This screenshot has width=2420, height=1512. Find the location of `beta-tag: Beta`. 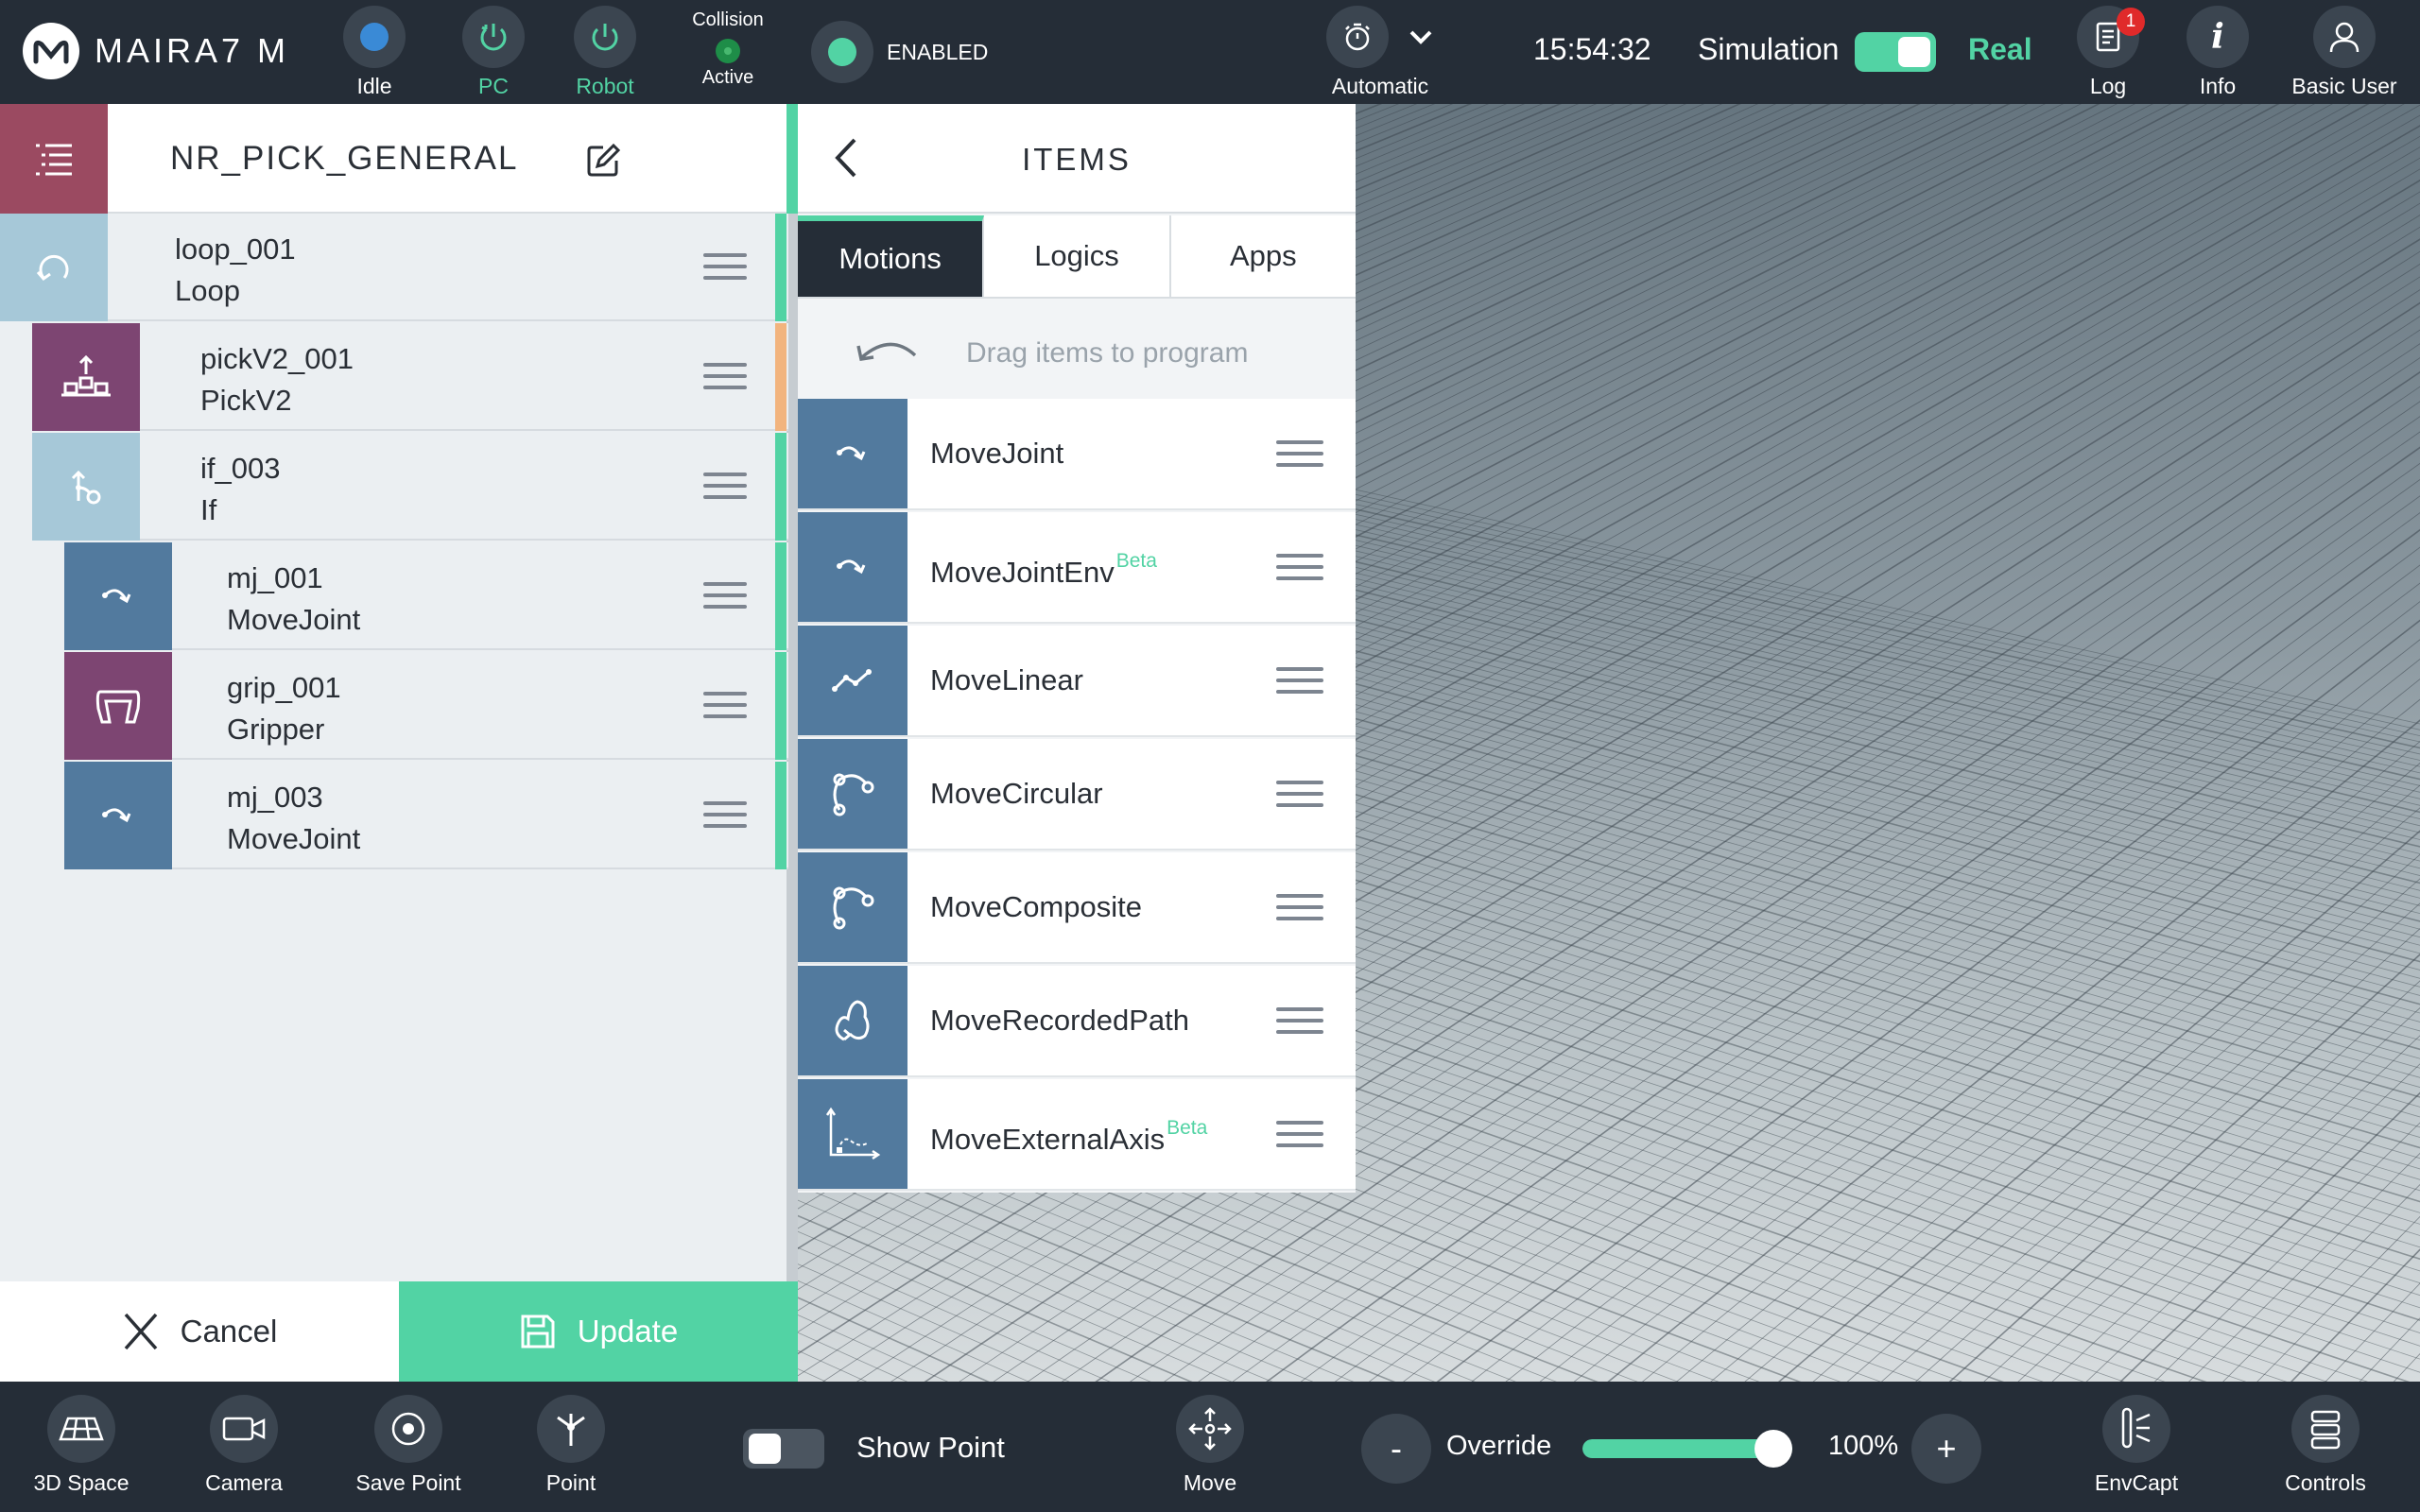

beta-tag: Beta is located at coordinates (1136, 561).